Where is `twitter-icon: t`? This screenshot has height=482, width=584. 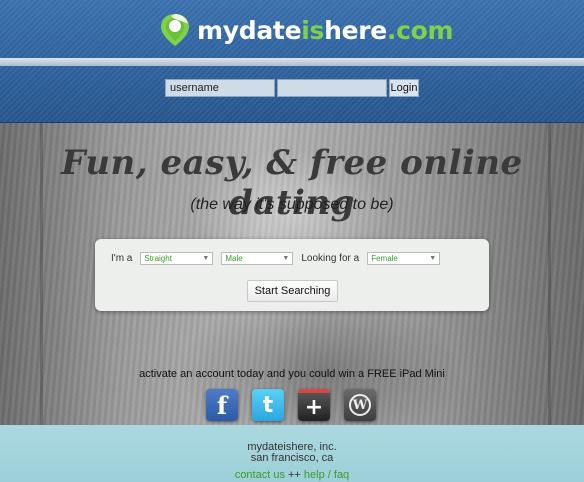
twitter-icon: t is located at coordinates (268, 405).